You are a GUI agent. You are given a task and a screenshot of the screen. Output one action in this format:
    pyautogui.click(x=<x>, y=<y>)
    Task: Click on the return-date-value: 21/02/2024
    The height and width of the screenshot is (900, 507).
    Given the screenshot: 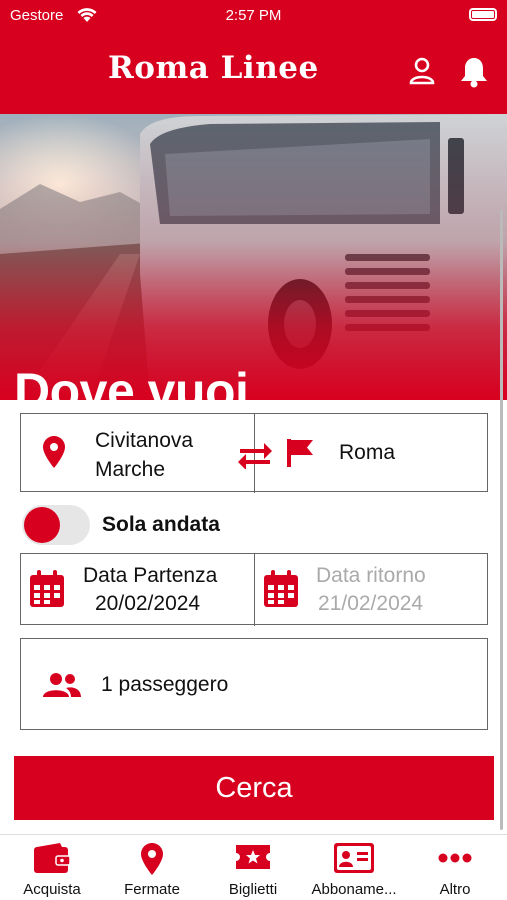 What is the action you would take?
    pyautogui.click(x=371, y=603)
    